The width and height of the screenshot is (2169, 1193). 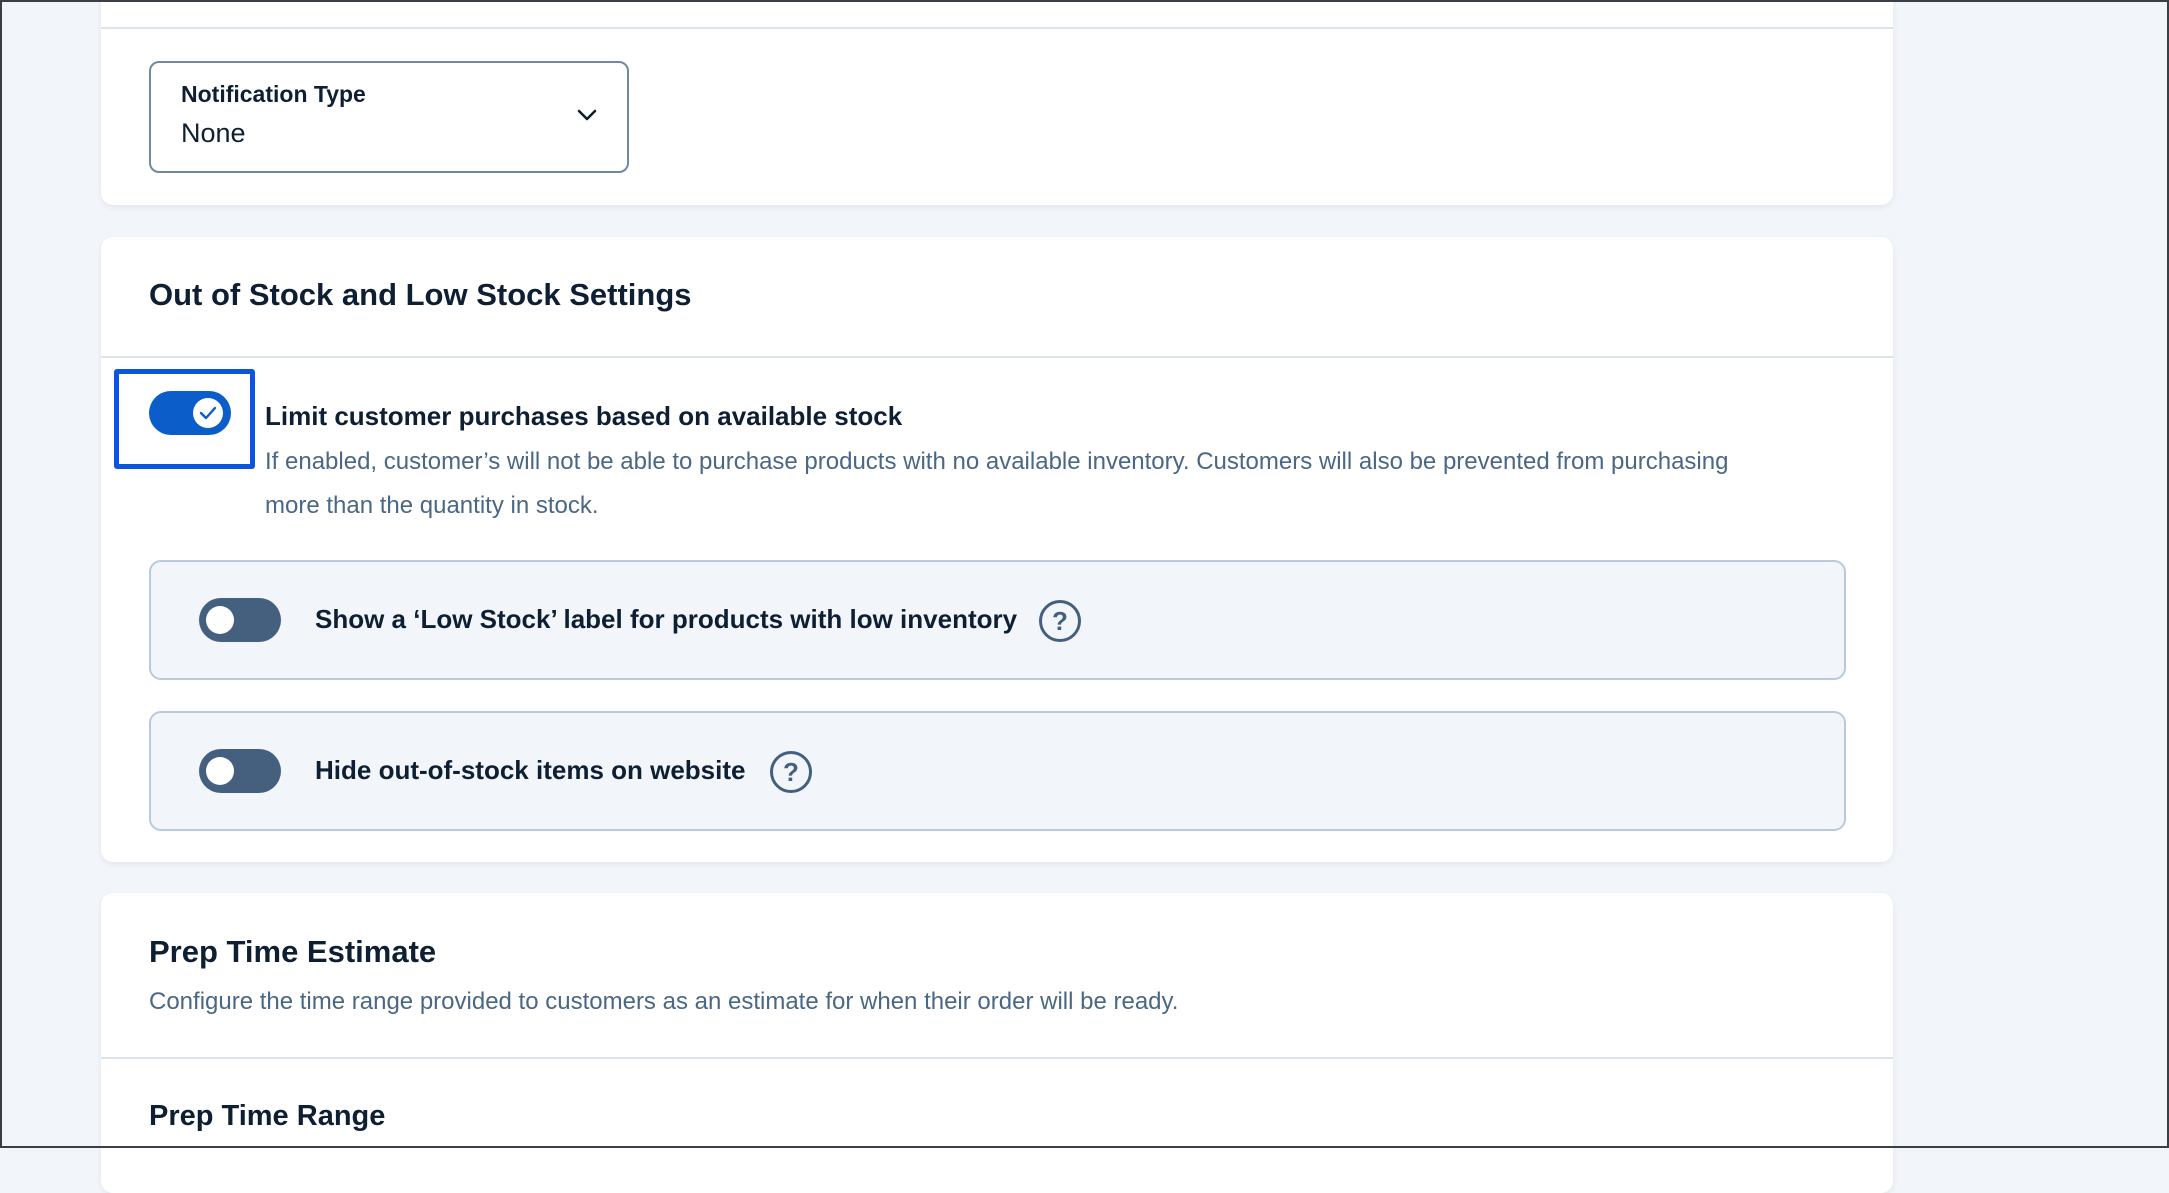 What do you see at coordinates (267, 1116) in the screenshot?
I see `prep-time-range-title: Prep Time Range` at bounding box center [267, 1116].